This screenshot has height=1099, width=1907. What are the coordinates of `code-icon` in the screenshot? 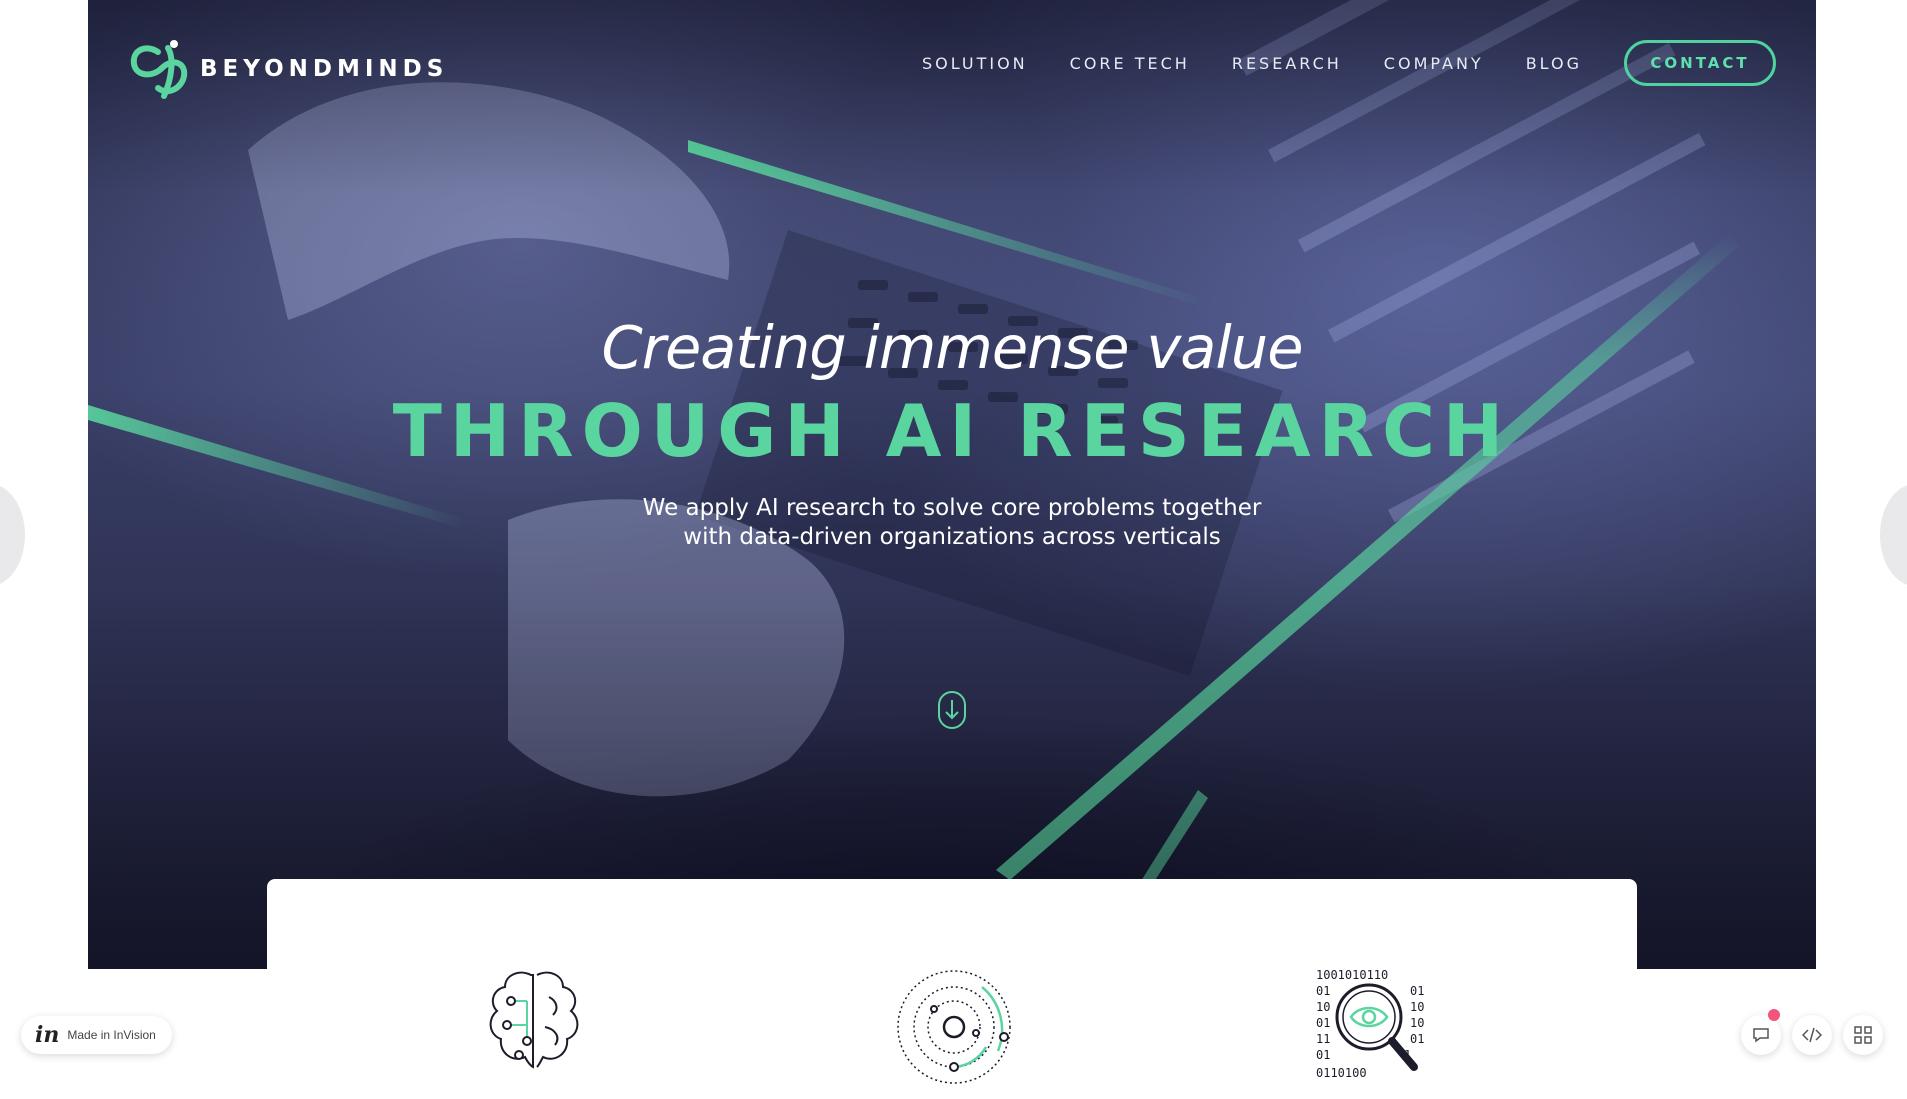 It's located at (1812, 1035).